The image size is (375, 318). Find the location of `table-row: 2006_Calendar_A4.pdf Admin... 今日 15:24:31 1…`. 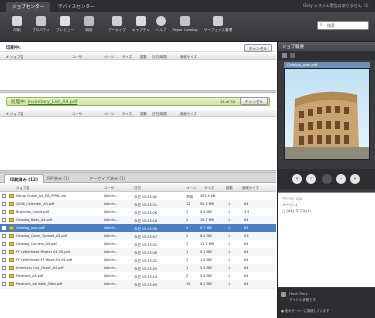

table-row: 2006_Calendar_A4.pdf Admin... 今日 15:24:31 1… is located at coordinates (138, 204).